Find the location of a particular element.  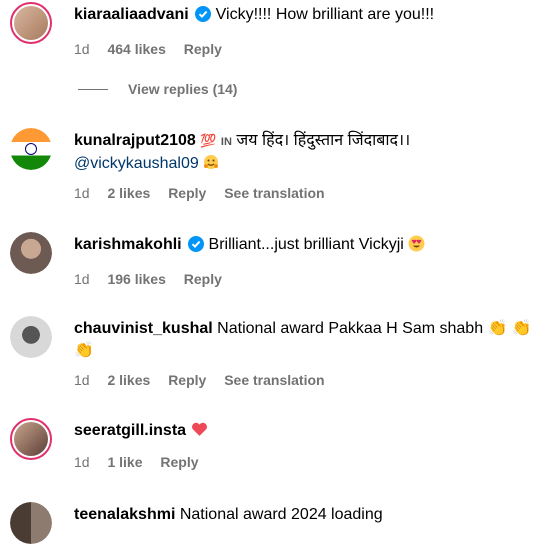

comment-username: seeratgill.insta is located at coordinates (130, 430).